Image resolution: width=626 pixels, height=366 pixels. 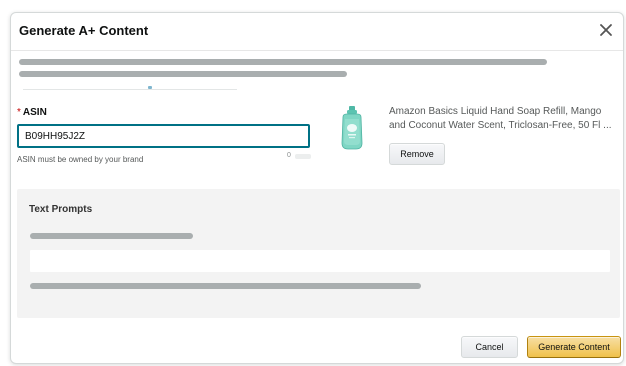 What do you see at coordinates (320, 261) in the screenshot?
I see `prompt-input` at bounding box center [320, 261].